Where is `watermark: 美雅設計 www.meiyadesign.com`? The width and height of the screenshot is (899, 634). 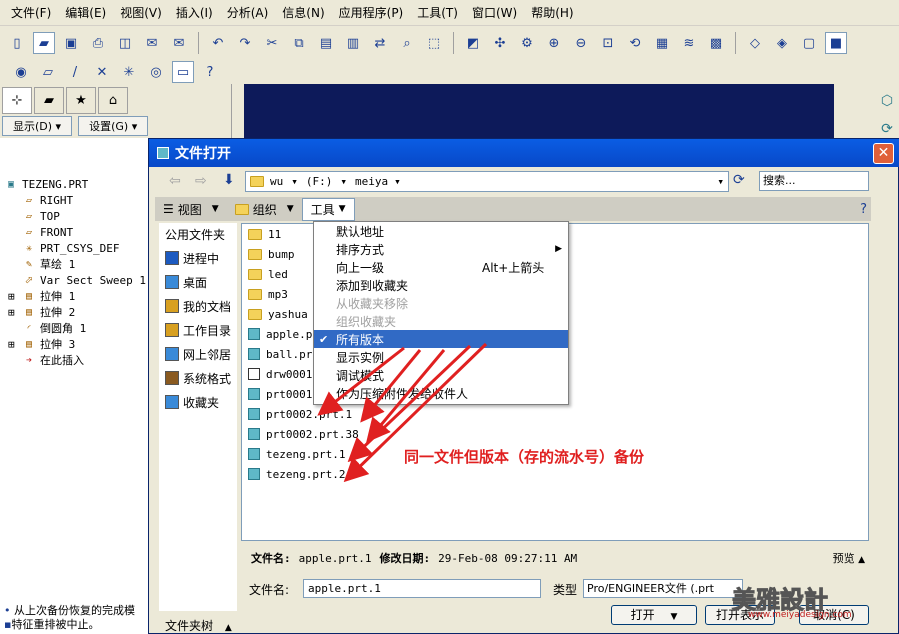 watermark: 美雅設計 www.meiyadesign.com is located at coordinates (804, 606).